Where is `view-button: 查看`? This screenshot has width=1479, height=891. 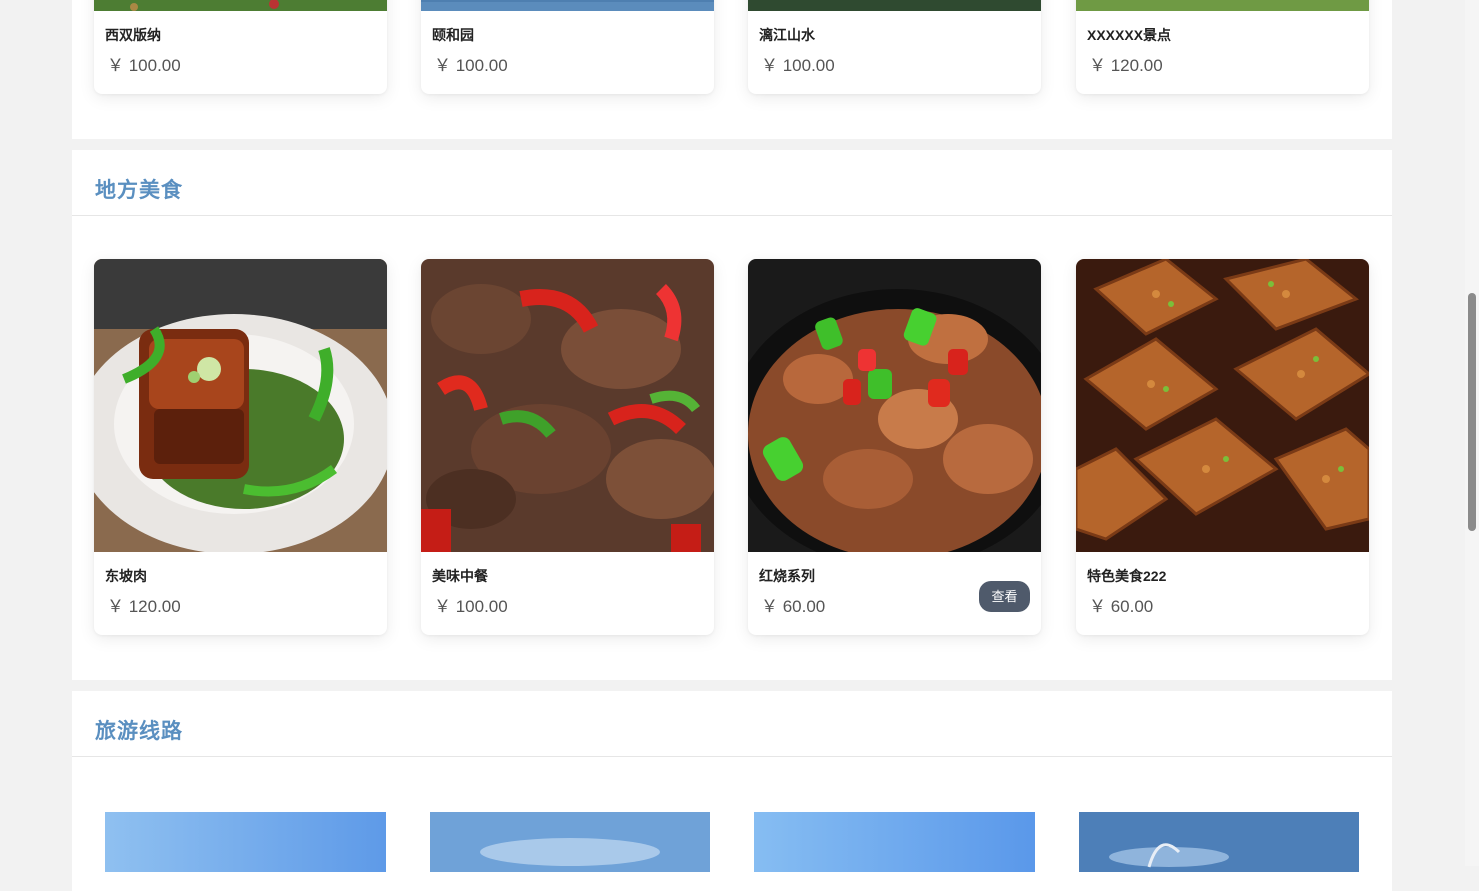
view-button: 查看 is located at coordinates (1004, 596).